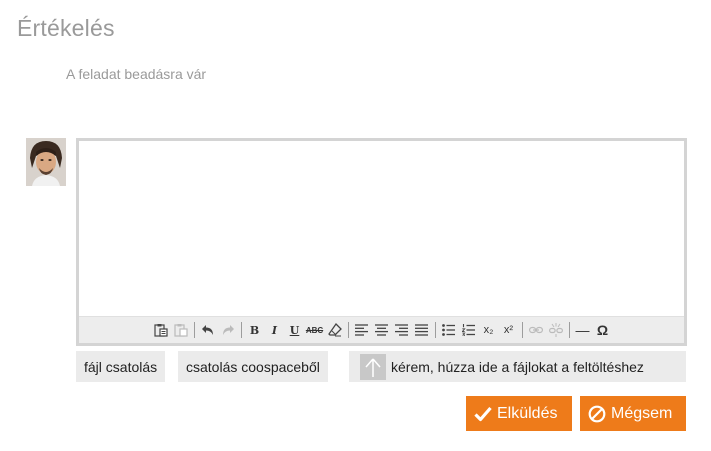  I want to click on prohibited-icon, so click(597, 414).